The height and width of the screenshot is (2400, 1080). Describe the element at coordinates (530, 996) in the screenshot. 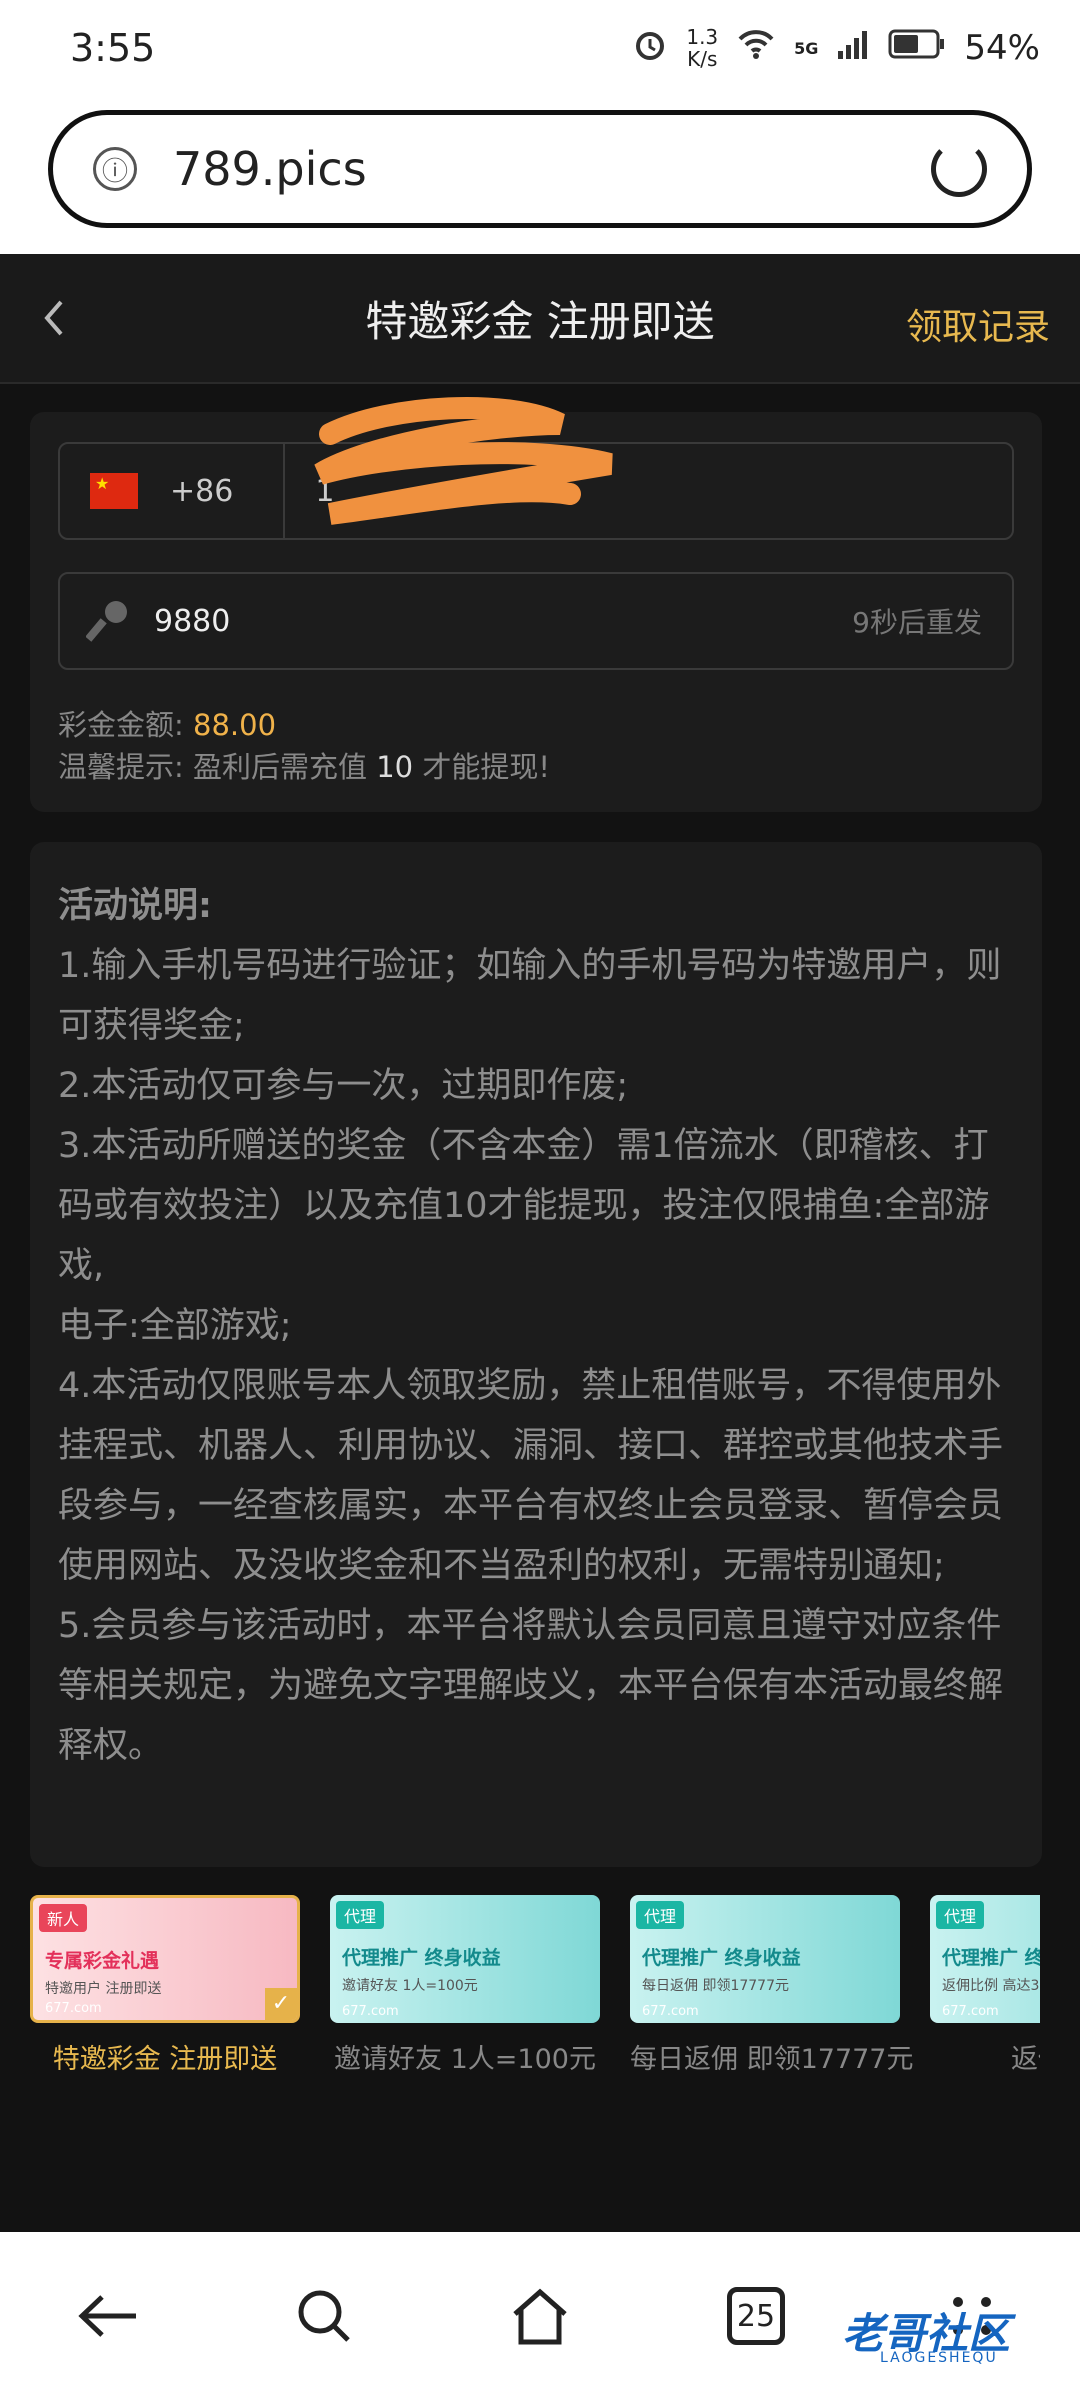

I see `rule-line-1: 1.输入手机号码进行验证；如输入的手机号码为特邀用户，则可获得奖金;` at that location.